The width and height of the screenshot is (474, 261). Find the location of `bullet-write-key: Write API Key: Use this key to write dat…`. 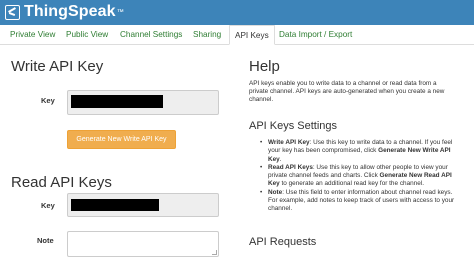

bullet-write-key: Write API Key: Use this key to write dat… is located at coordinates (358, 151).